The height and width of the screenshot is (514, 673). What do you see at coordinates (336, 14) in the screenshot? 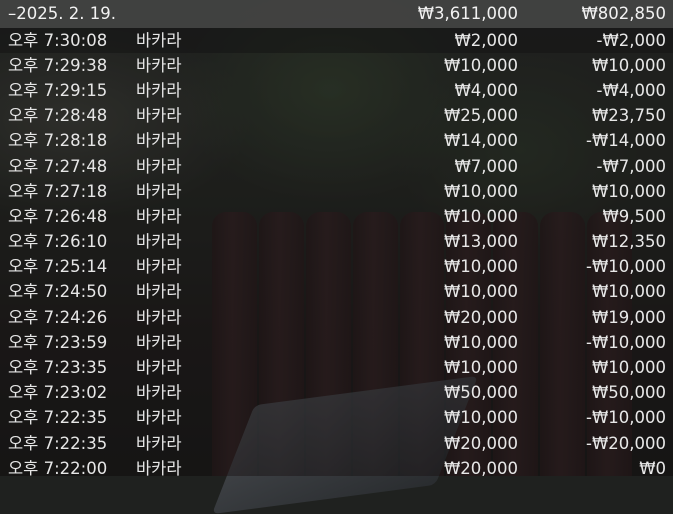
I see `date-summary-row: –2025. 2. 19. ₩3,611,000 ₩802,850` at bounding box center [336, 14].